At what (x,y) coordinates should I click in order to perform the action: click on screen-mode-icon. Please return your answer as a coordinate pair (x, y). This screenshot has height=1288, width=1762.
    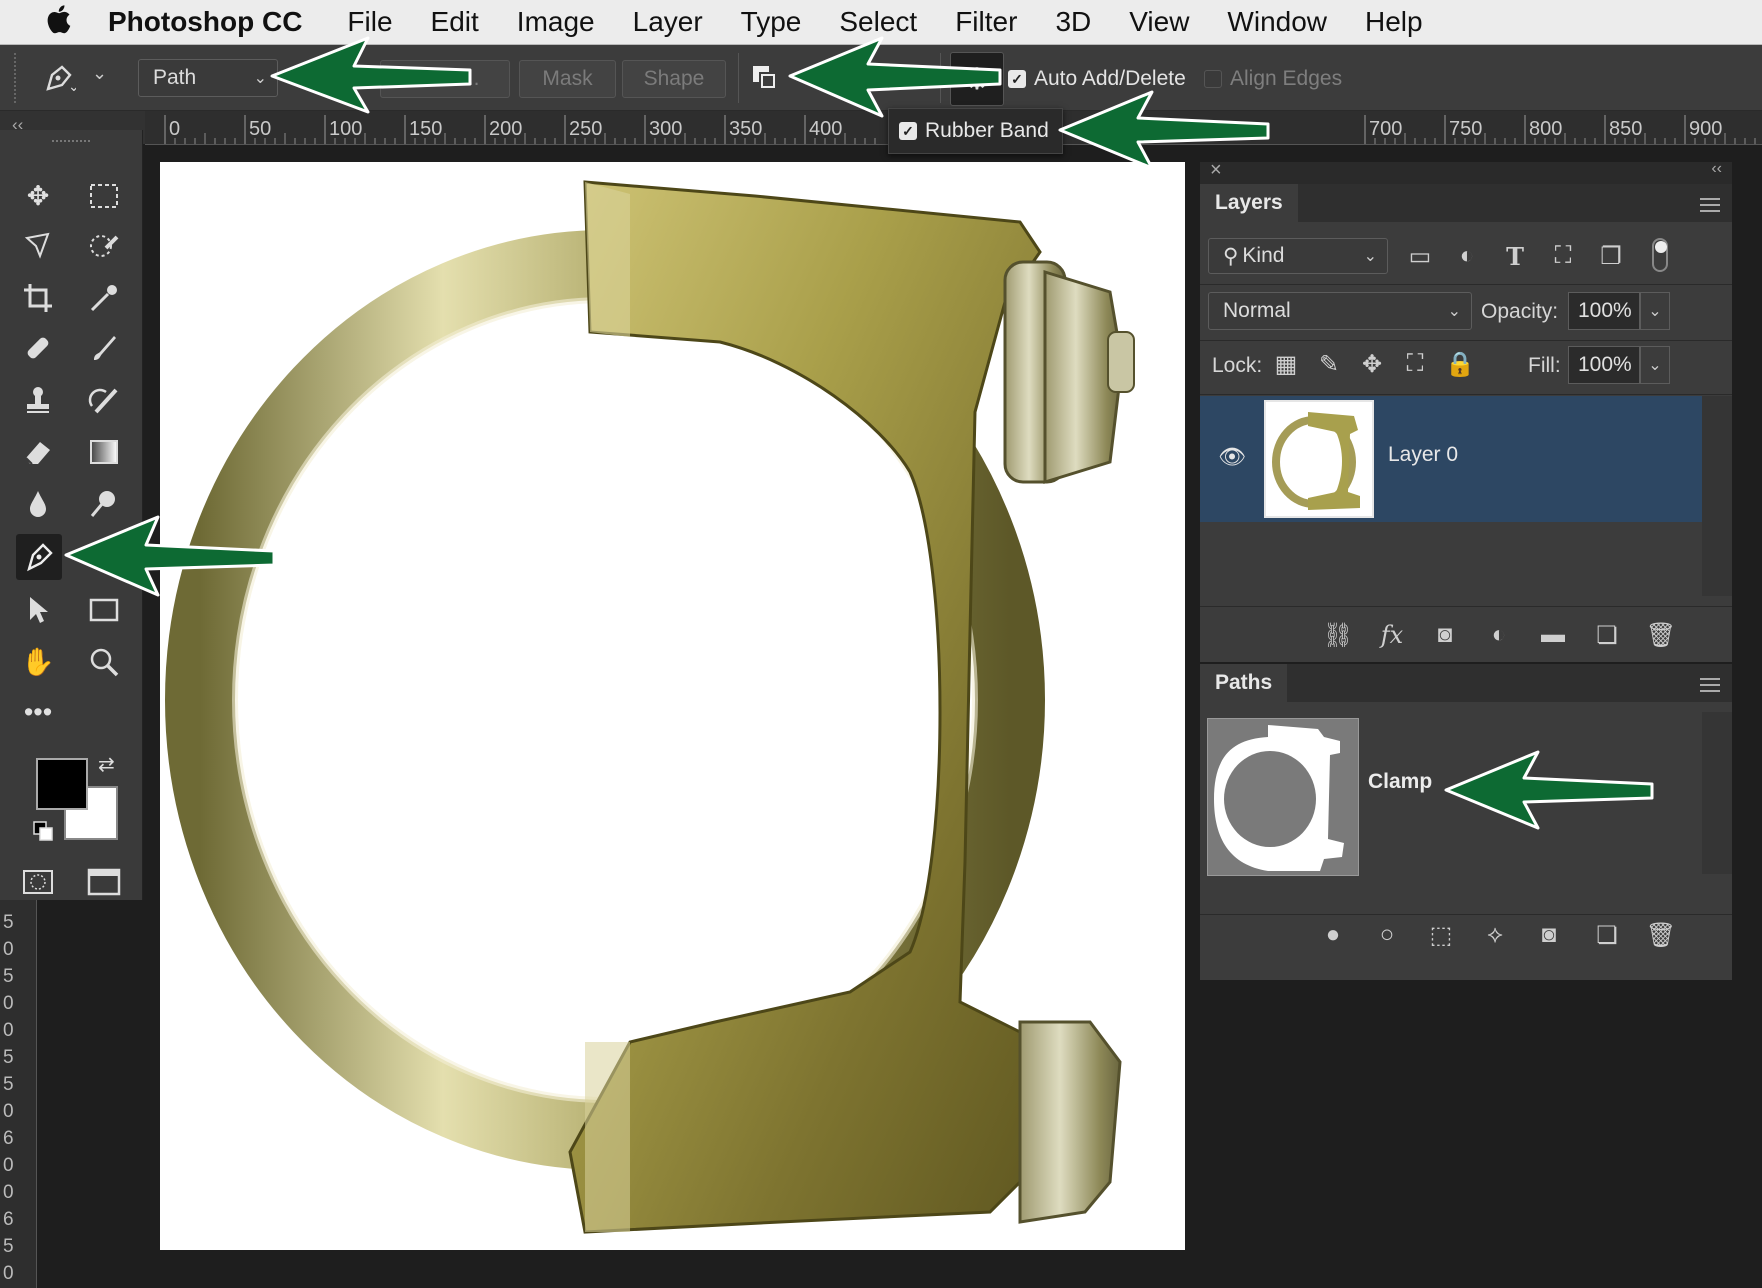
    Looking at the image, I should click on (104, 882).